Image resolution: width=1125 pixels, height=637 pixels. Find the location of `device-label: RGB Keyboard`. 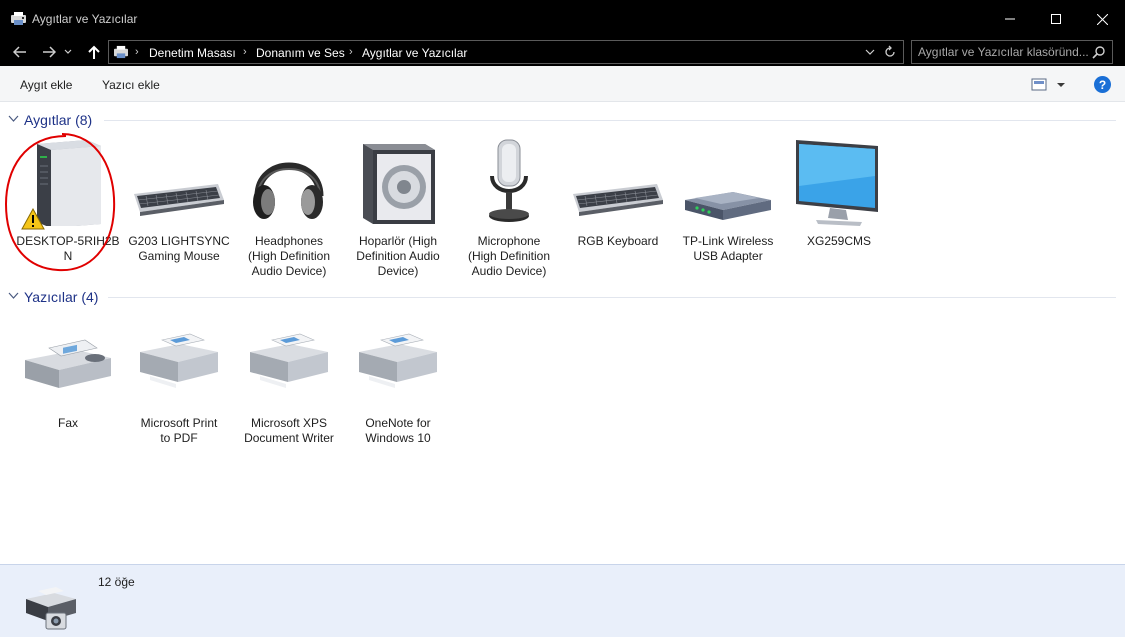

device-label: RGB Keyboard is located at coordinates (618, 241).